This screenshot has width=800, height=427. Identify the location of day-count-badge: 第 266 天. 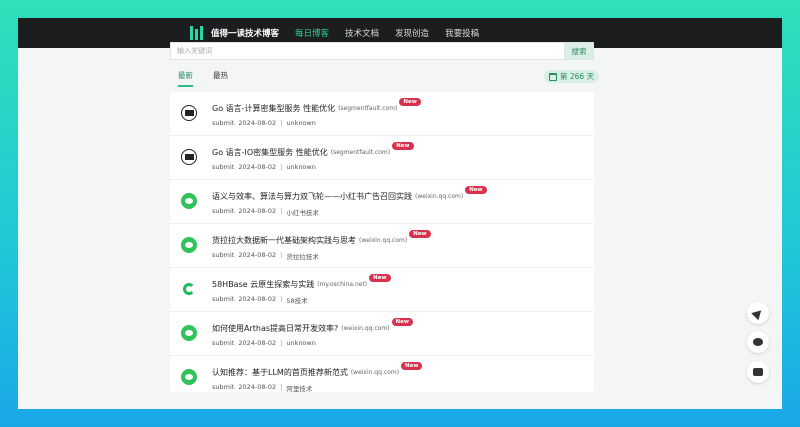
(572, 76).